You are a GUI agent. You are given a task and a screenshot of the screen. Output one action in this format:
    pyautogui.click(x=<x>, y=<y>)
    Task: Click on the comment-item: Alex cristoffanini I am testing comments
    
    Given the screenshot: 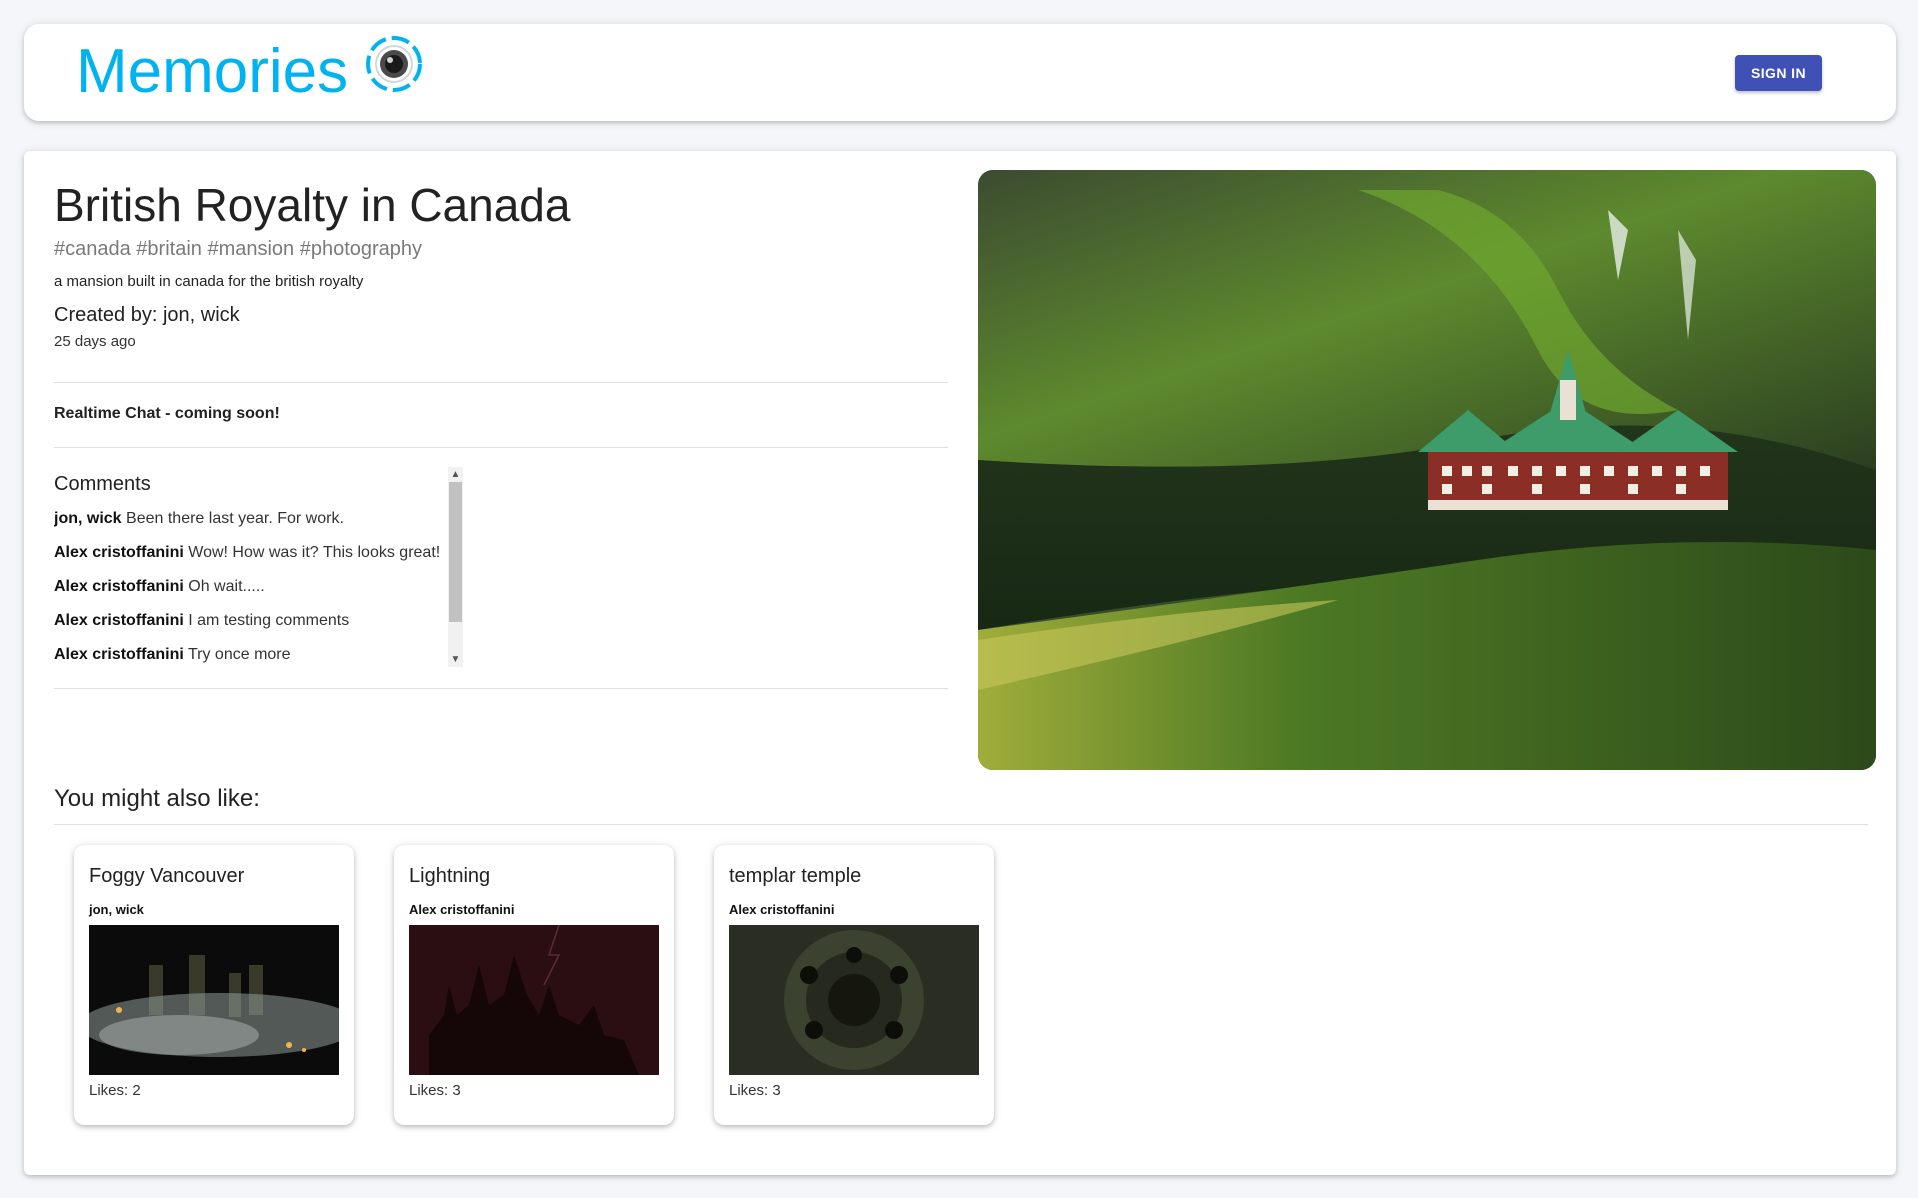 What is the action you would take?
    pyautogui.click(x=259, y=628)
    